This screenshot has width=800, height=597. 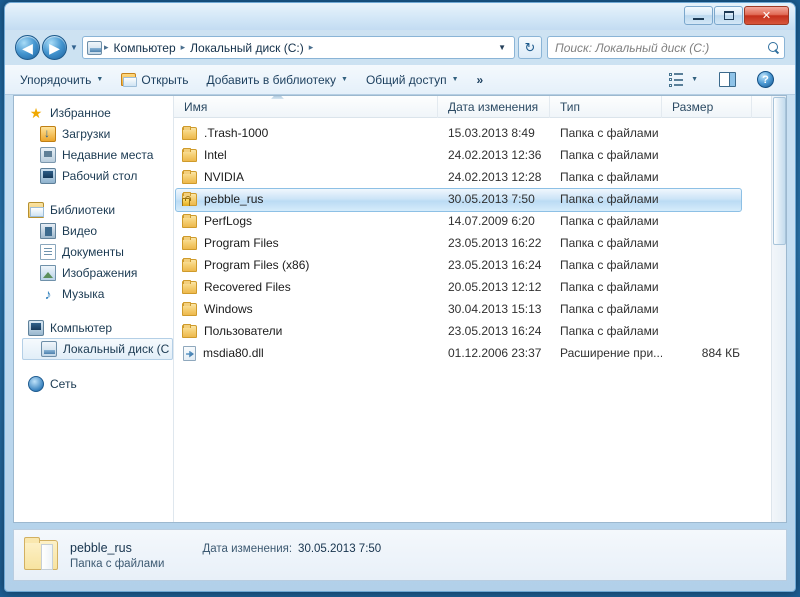 I want to click on organize-label: Упорядочить, so click(x=56, y=79).